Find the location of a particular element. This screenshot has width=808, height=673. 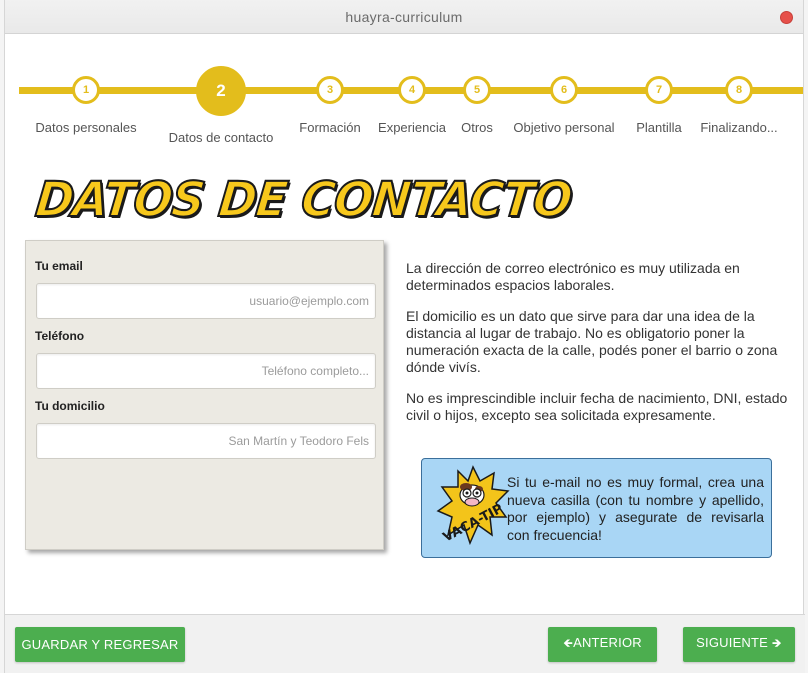

save-and-return-label: GUARDAR Y REGRESAR is located at coordinates (100, 644).